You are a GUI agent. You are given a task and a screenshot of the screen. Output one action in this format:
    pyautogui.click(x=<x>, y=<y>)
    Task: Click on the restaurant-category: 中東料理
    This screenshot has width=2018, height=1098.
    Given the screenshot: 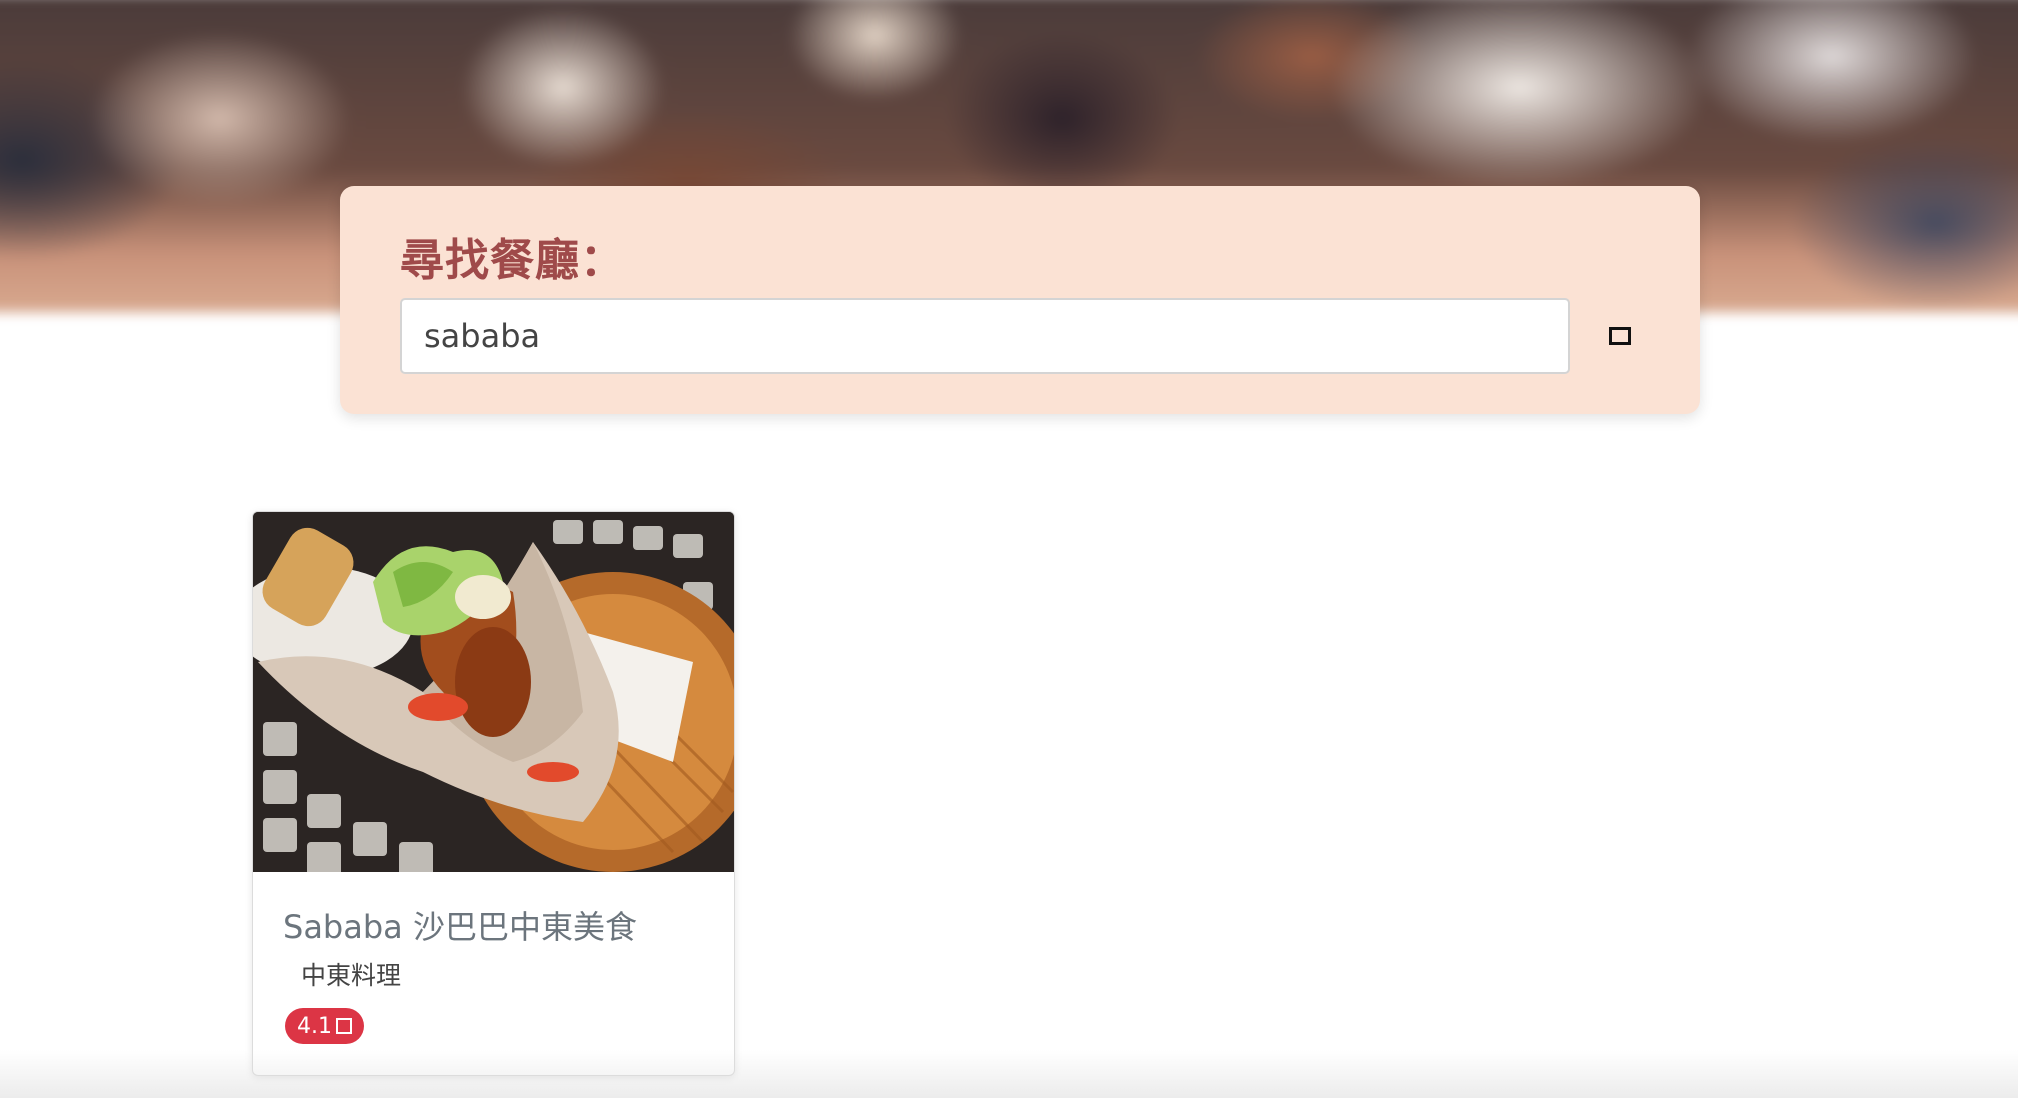 What is the action you would take?
    pyautogui.click(x=351, y=975)
    